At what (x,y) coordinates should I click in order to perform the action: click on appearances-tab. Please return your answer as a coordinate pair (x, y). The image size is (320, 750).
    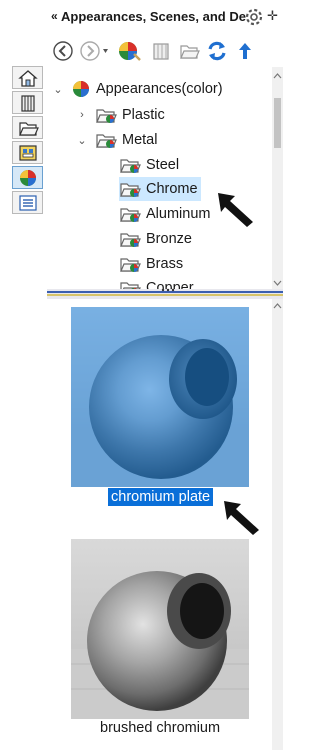
    Looking at the image, I should click on (27, 177).